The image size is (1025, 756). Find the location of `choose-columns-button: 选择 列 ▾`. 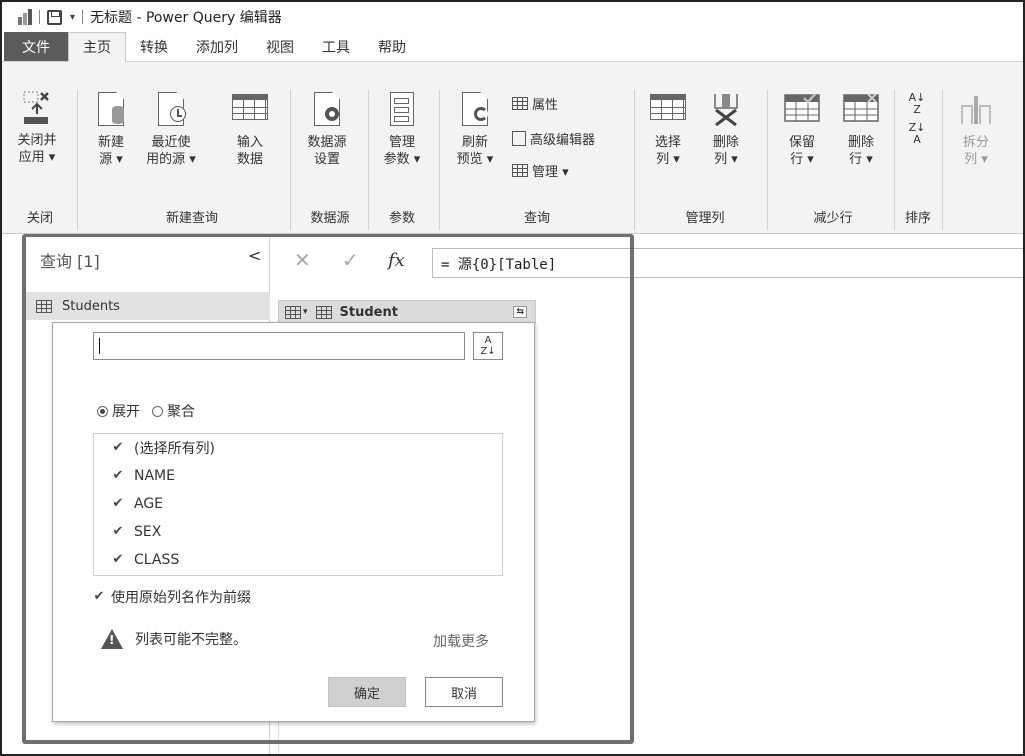

choose-columns-button: 选择 列 ▾ is located at coordinates (668, 131).